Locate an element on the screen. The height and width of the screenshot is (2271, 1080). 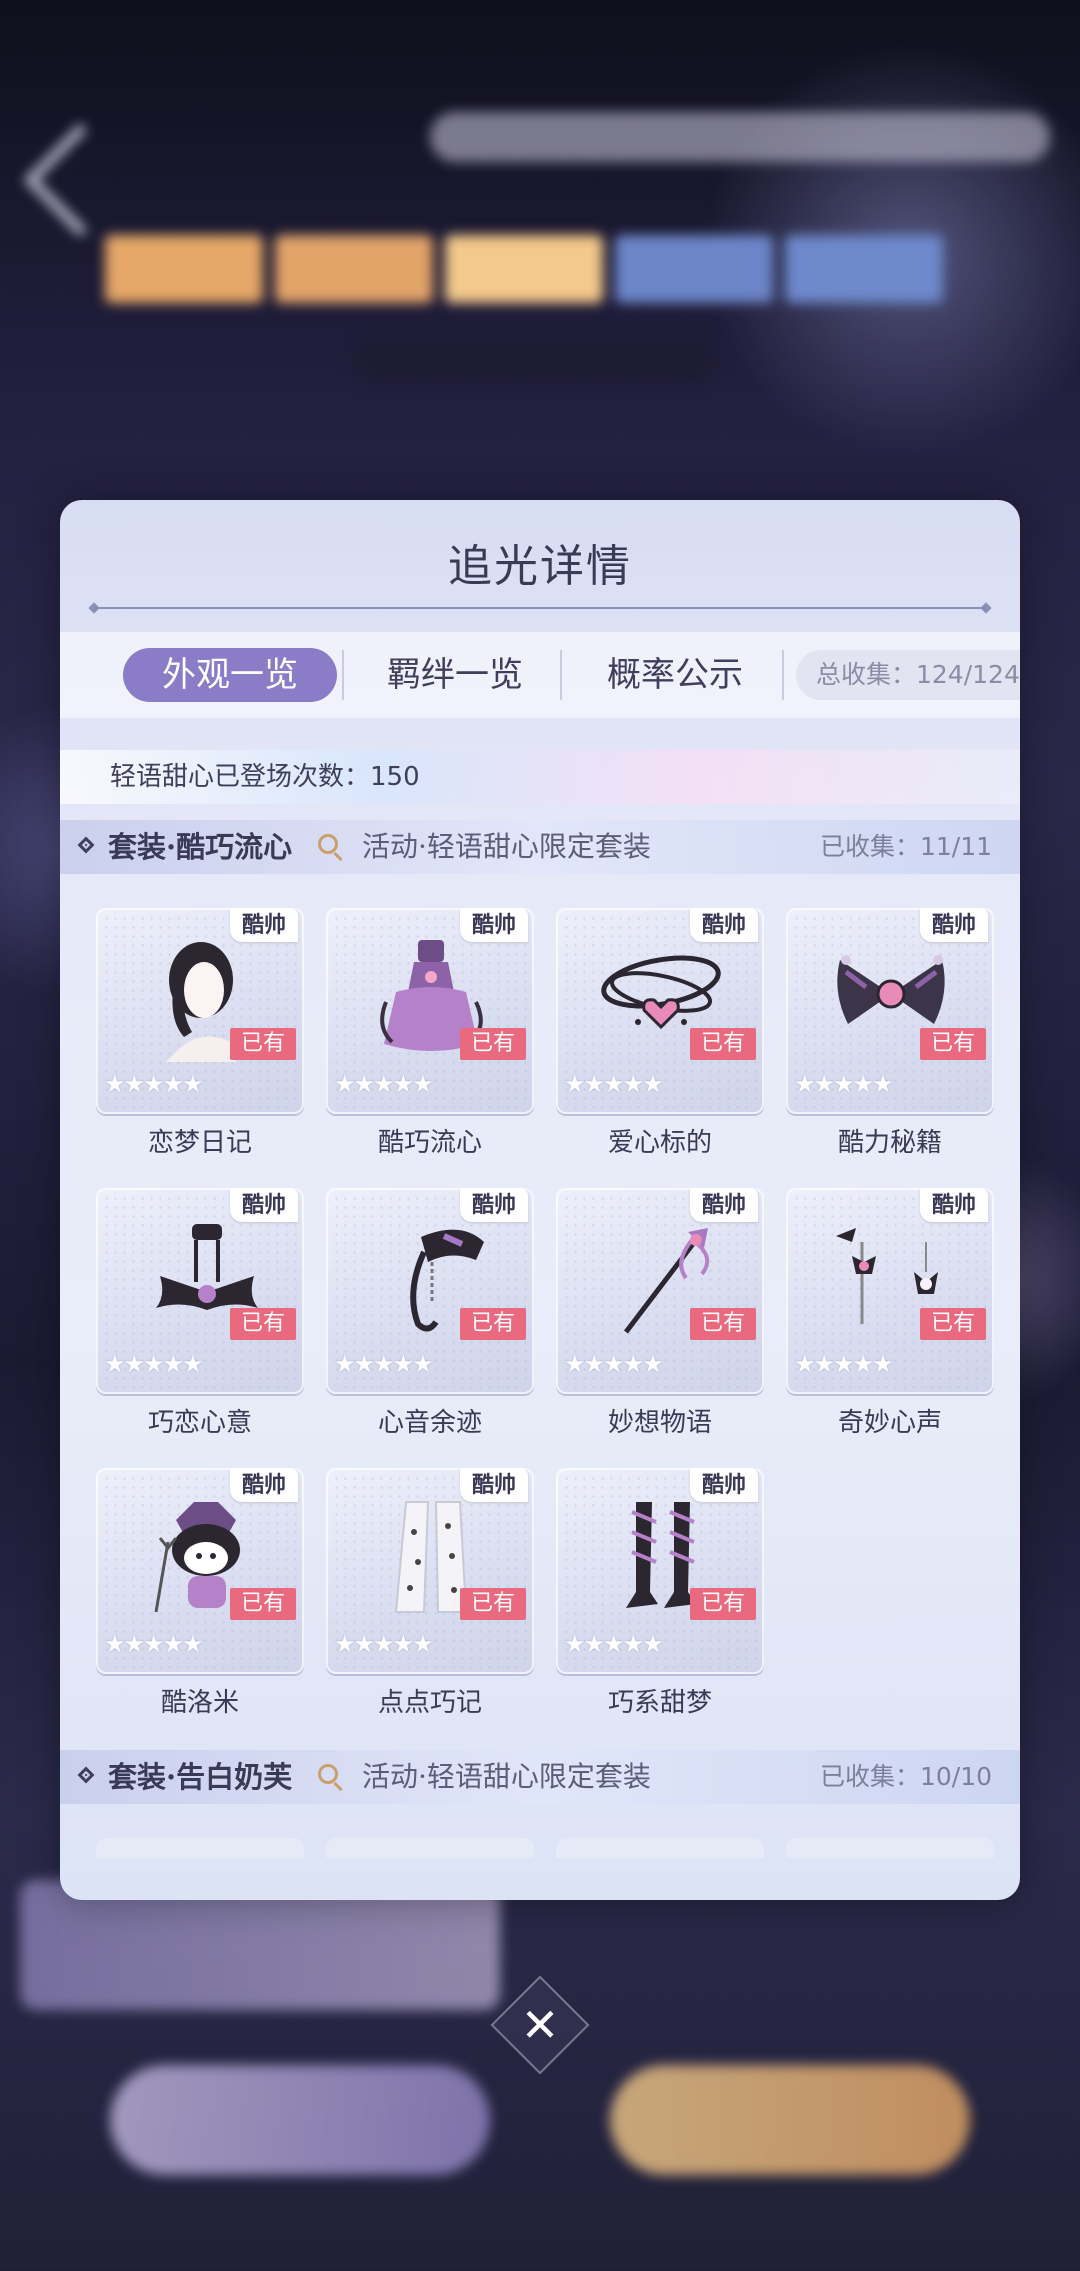
modal-title: 追光详情 is located at coordinates (540, 566).